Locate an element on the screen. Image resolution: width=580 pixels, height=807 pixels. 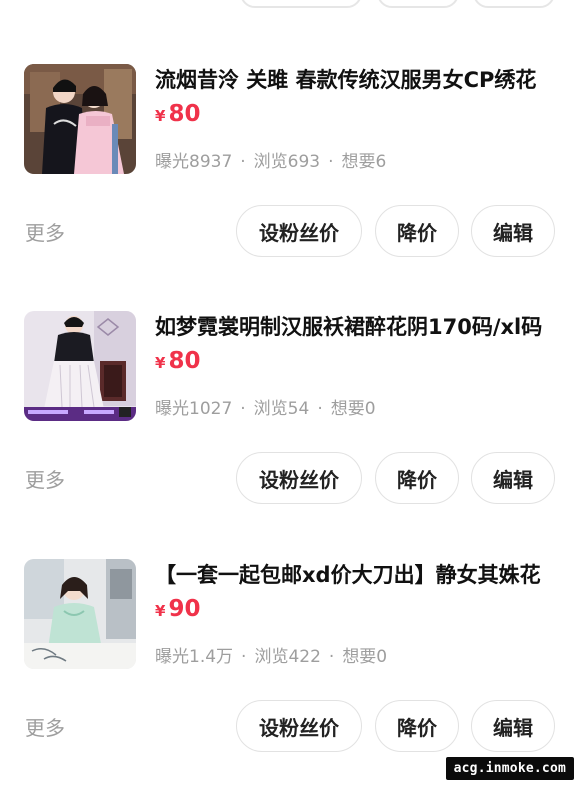
previous-price-cut-button-partial is located at coordinates (418, 4).